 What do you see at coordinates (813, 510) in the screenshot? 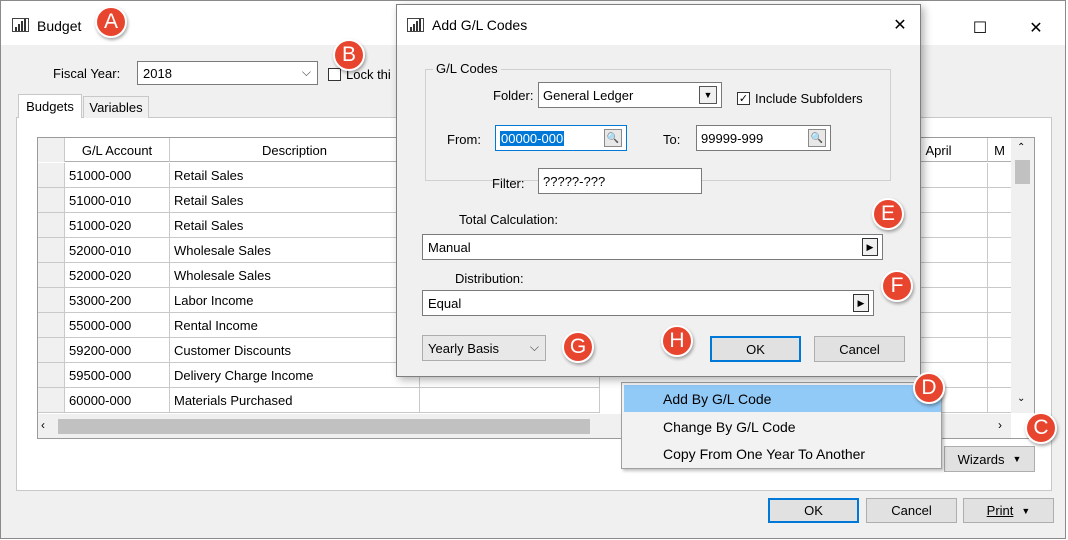
I see `ok-button: OK` at bounding box center [813, 510].